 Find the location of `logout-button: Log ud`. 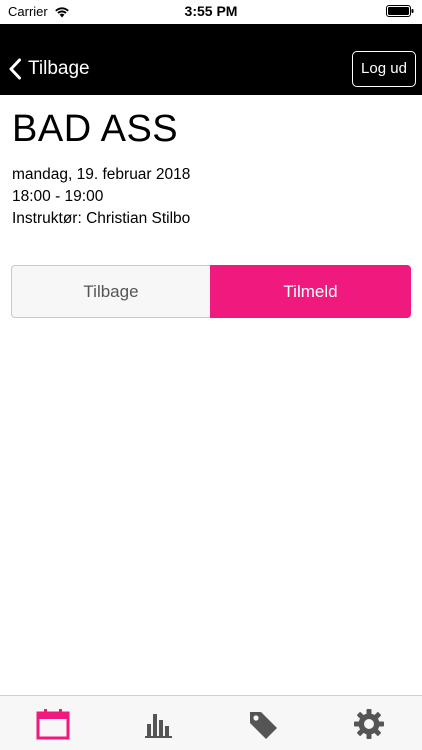

logout-button: Log ud is located at coordinates (384, 69).